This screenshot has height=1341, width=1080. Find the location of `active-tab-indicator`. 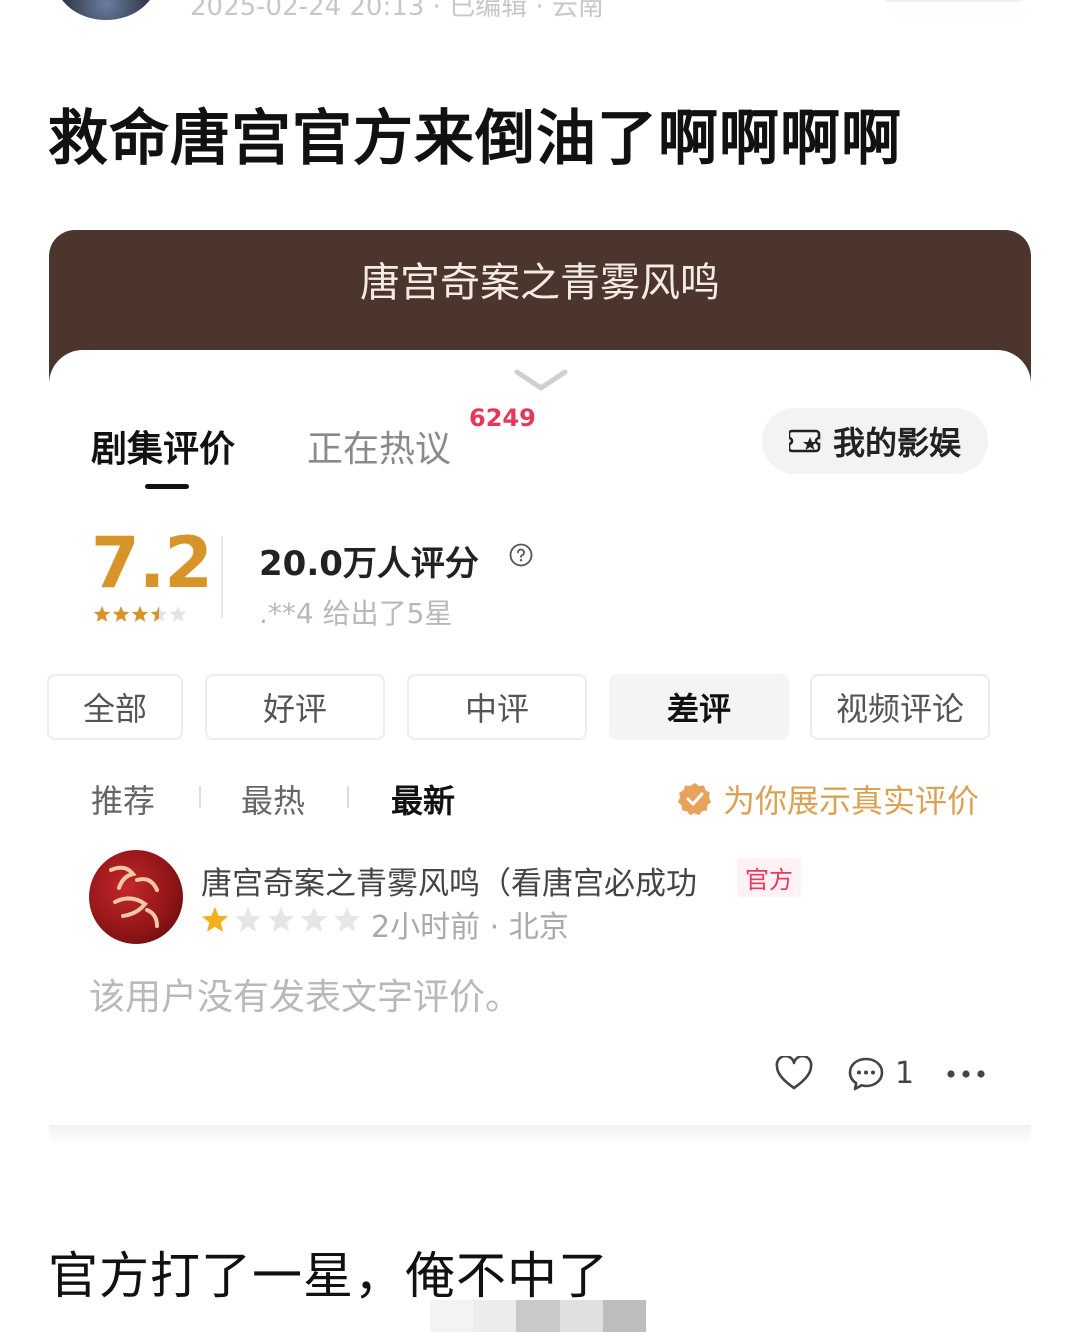

active-tab-indicator is located at coordinates (167, 486).